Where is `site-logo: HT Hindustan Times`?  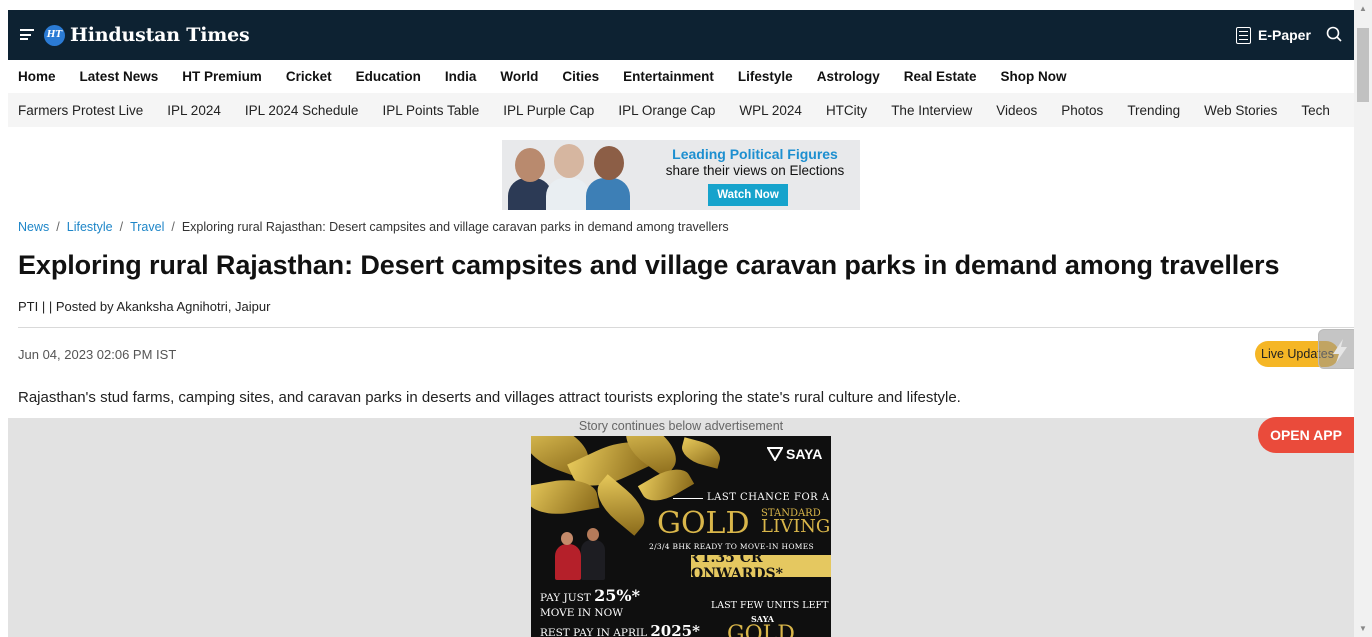
site-logo: HT Hindustan Times is located at coordinates (147, 35).